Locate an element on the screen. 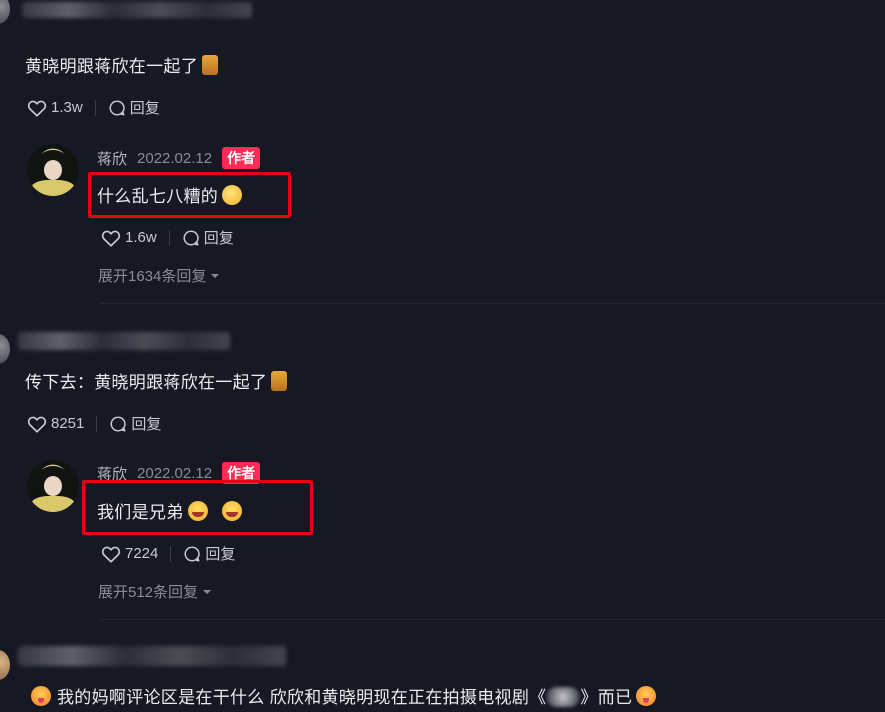 Image resolution: width=885 pixels, height=712 pixels. like-count: 1.3w is located at coordinates (67, 107).